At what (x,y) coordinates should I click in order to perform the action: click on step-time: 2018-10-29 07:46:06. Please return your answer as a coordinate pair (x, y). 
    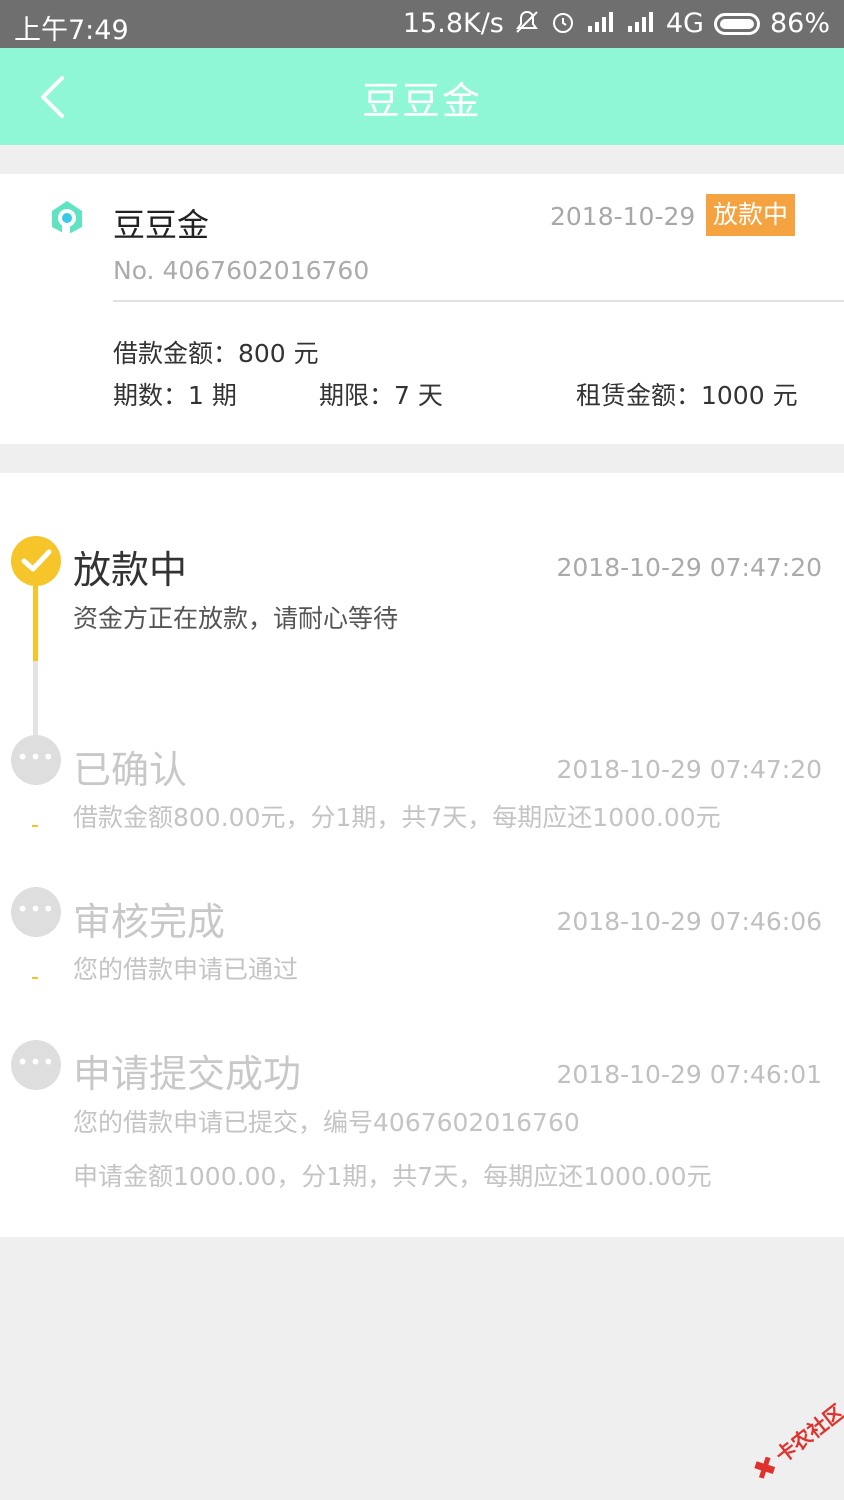
    Looking at the image, I should click on (689, 921).